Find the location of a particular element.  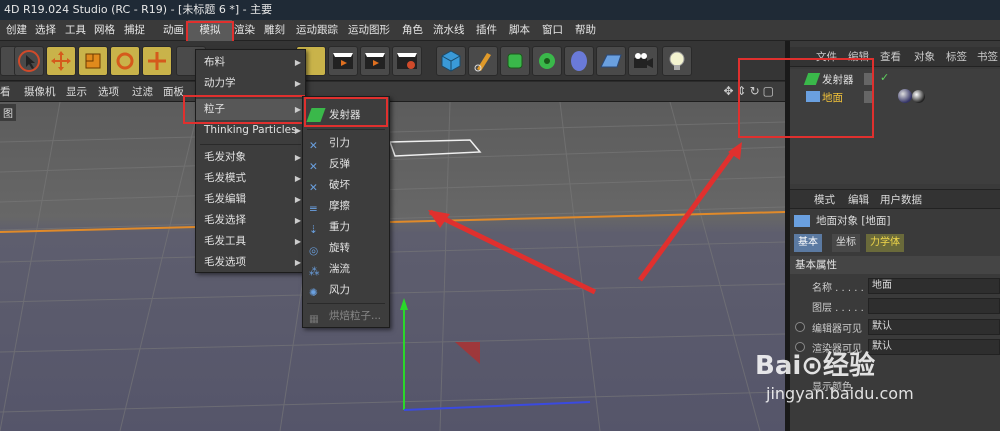

menu-item-hair-edit: 毛发编辑 ▶ is located at coordinates (250, 199).